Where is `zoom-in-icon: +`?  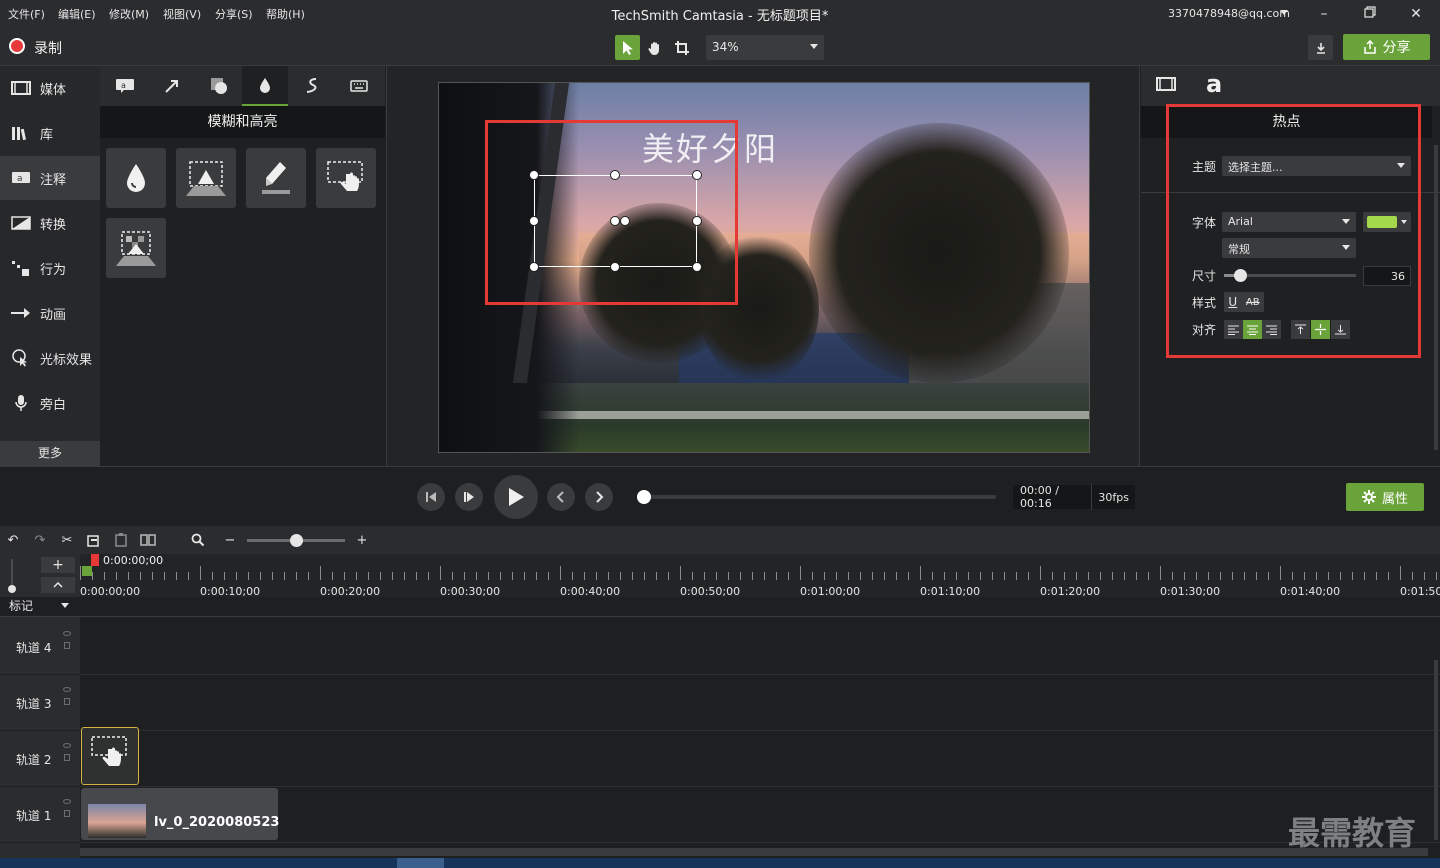
zoom-in-icon: + is located at coordinates (362, 540).